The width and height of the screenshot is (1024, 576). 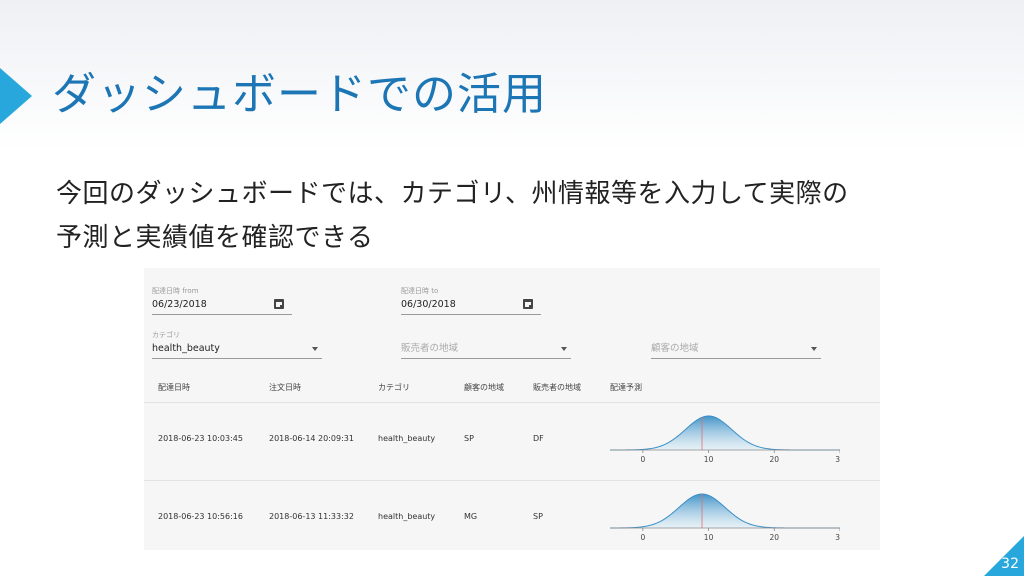 What do you see at coordinates (200, 516) in the screenshot?
I see `delivery-cell: 2018-06-23 10:56:16` at bounding box center [200, 516].